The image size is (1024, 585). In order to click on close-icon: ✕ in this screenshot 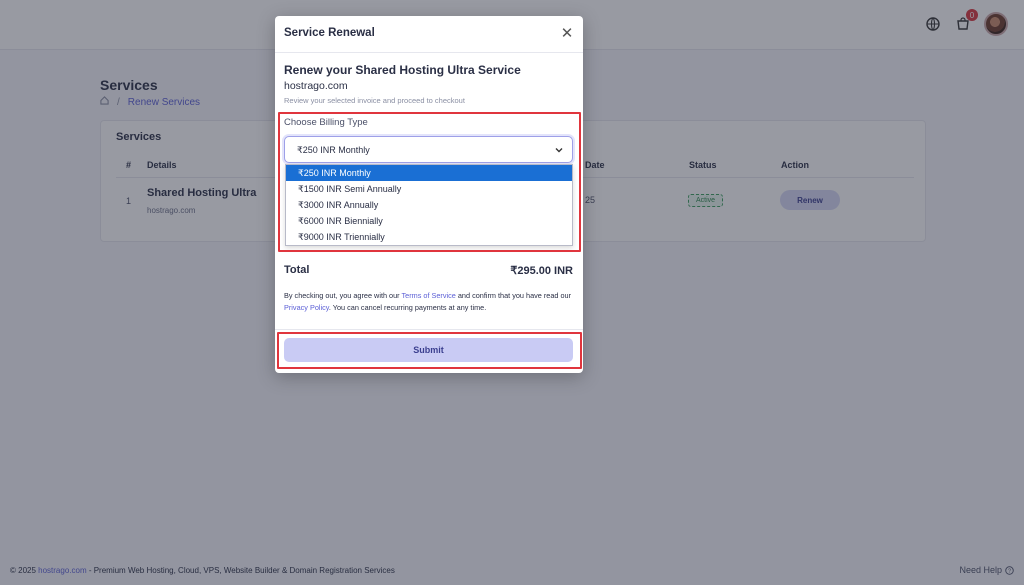, I will do `click(567, 34)`.